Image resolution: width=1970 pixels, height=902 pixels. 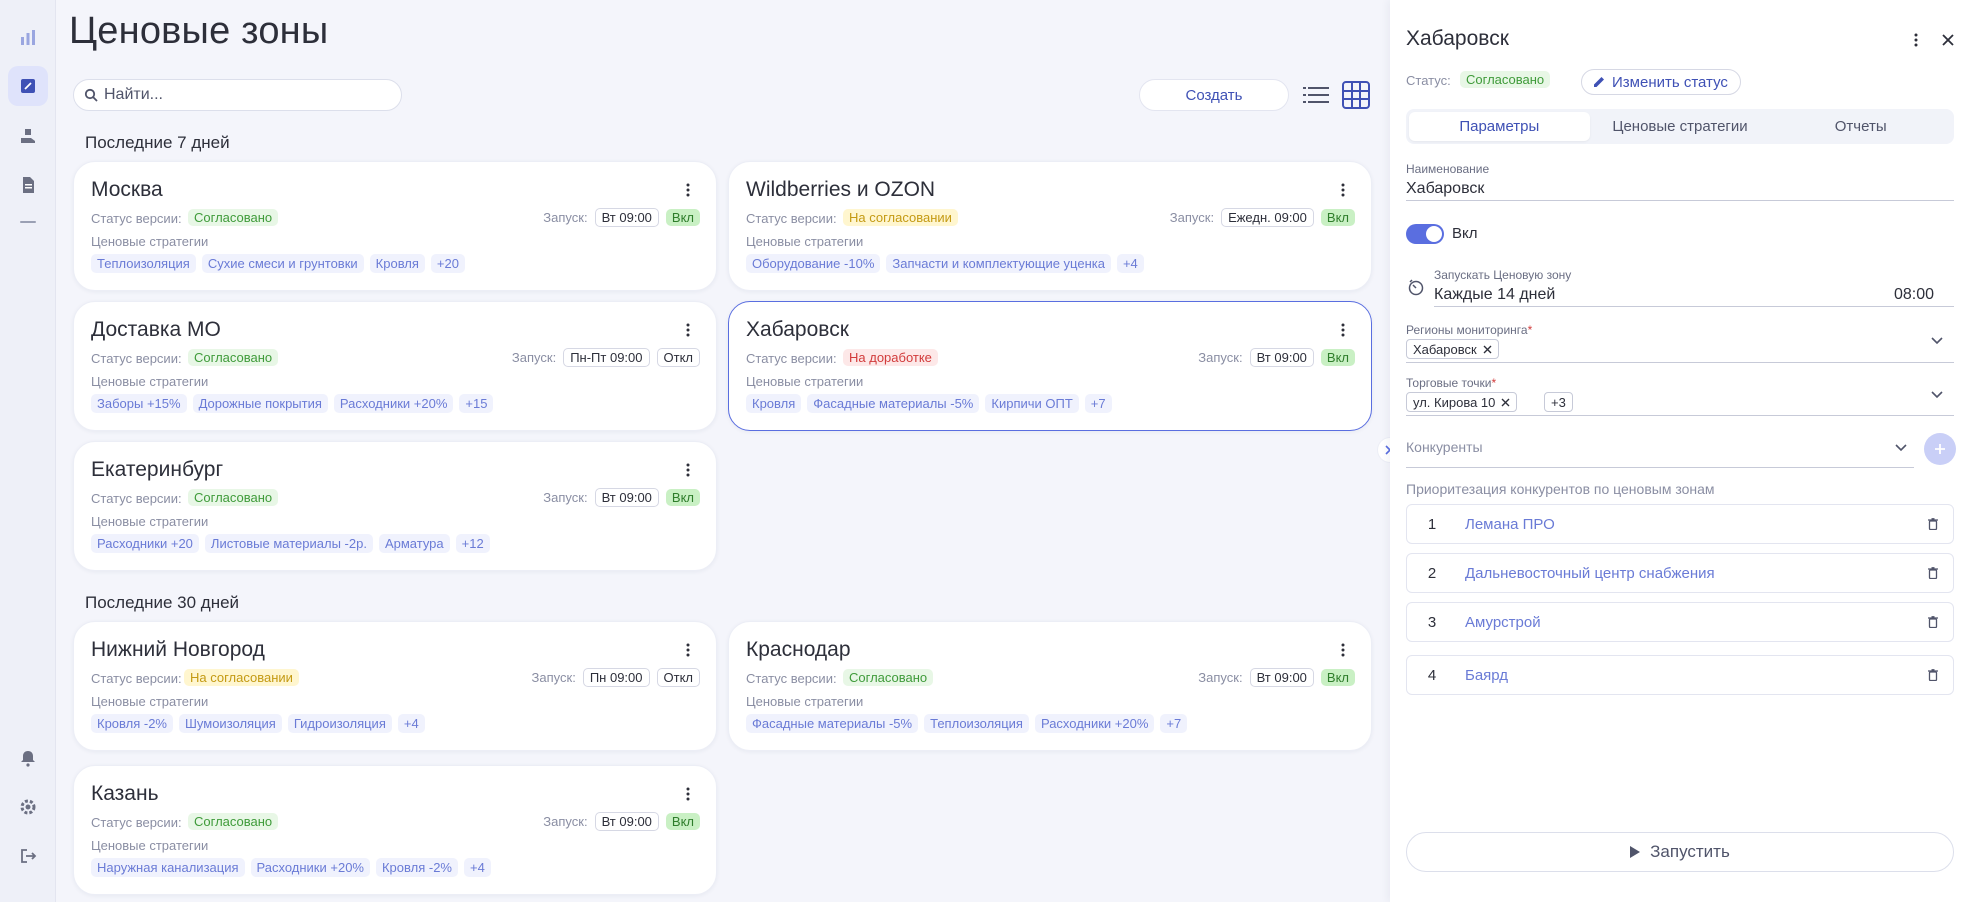 What do you see at coordinates (28, 807) in the screenshot?
I see `gear-icon` at bounding box center [28, 807].